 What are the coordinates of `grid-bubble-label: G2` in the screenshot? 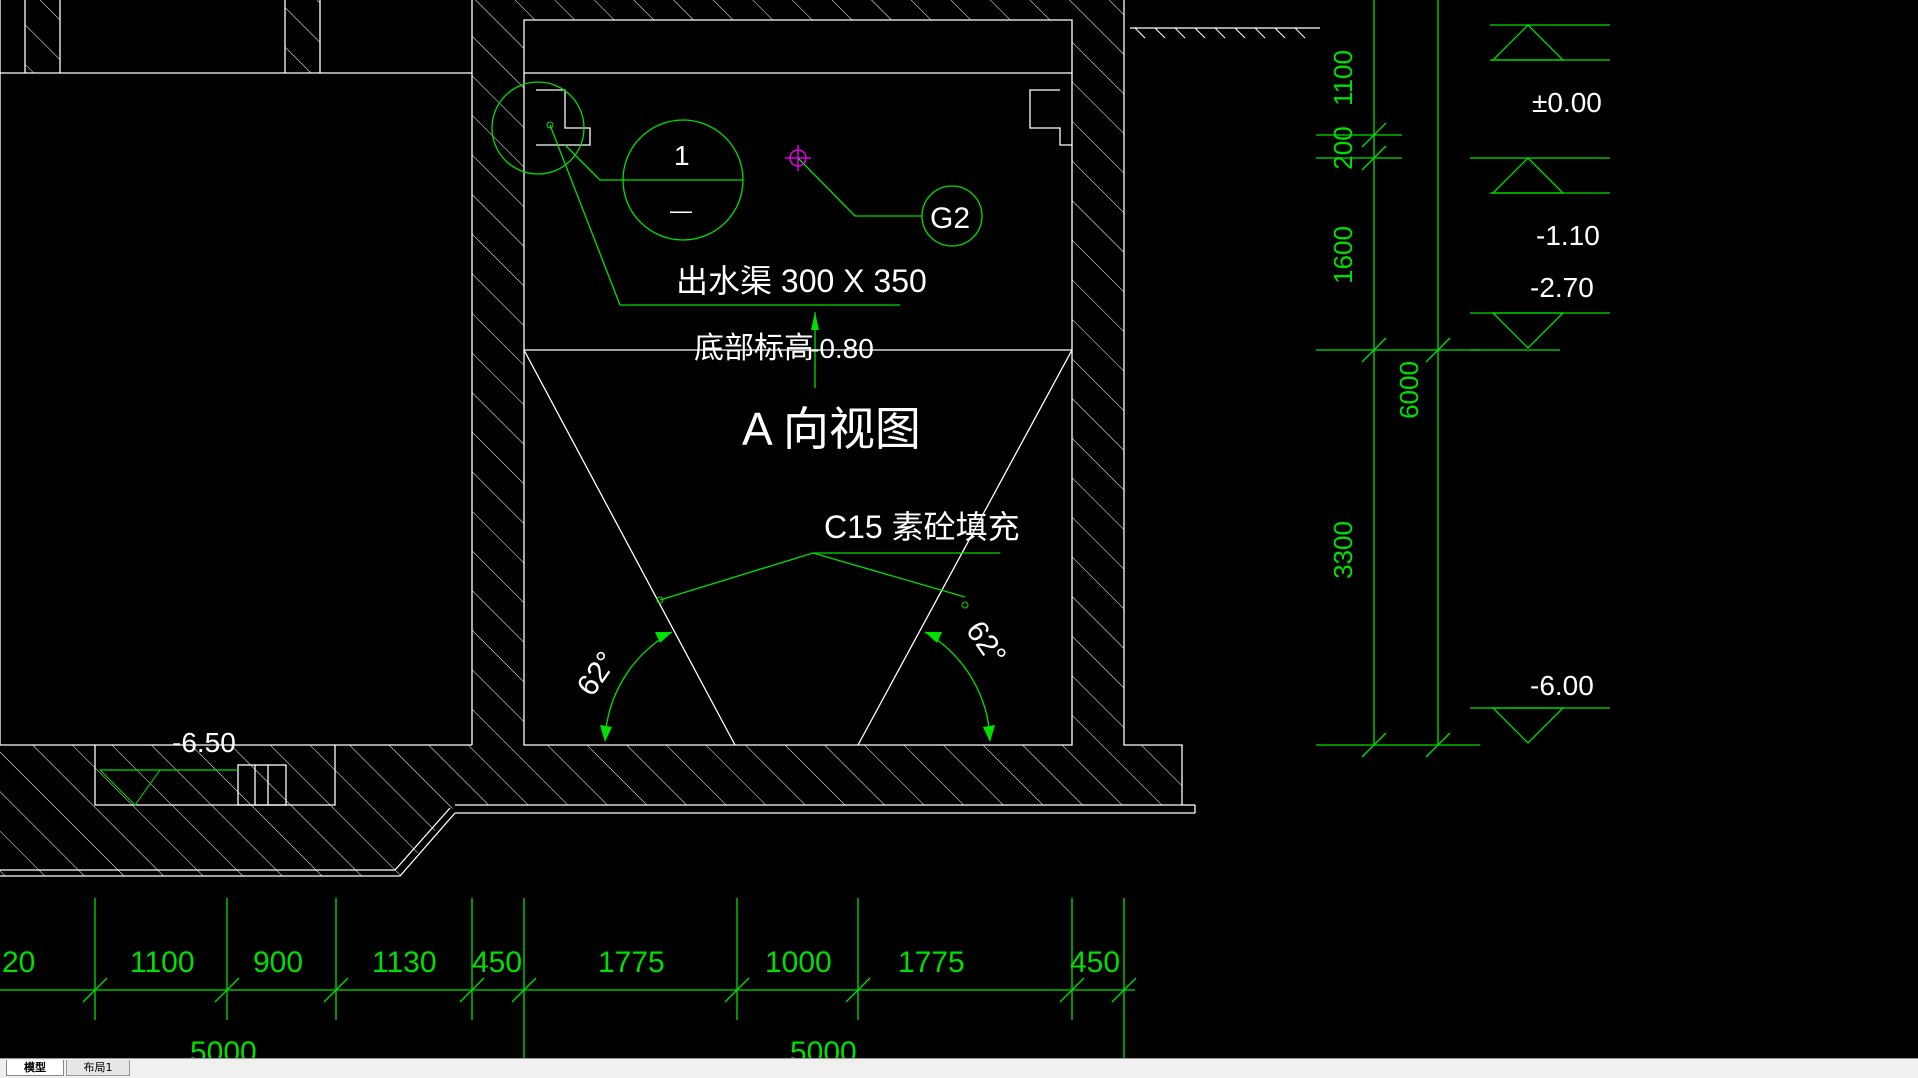 It's located at (950, 218).